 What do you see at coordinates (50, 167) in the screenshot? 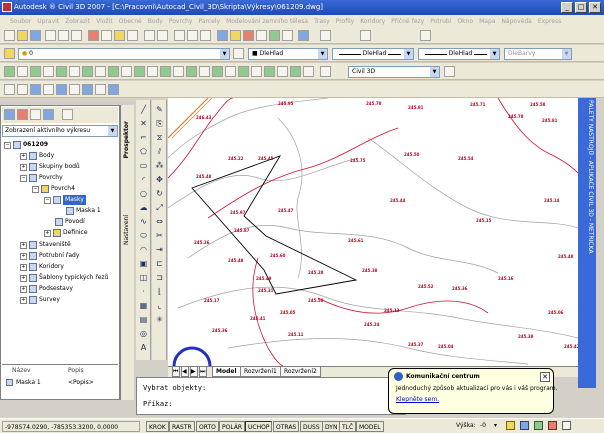
I see `tree-item-skupiny: + Skupiny bodů` at bounding box center [50, 167].